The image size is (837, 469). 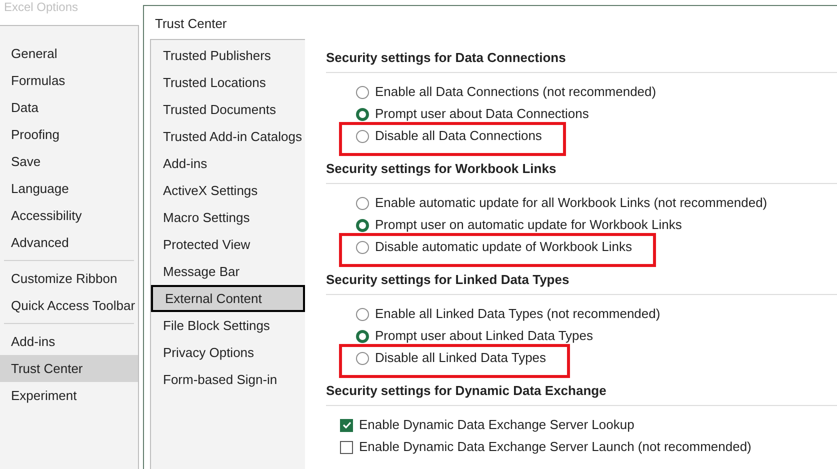 What do you see at coordinates (571, 203) in the screenshot?
I see `option-label: Enable automatic update for all Workbook Links (not recommended)` at bounding box center [571, 203].